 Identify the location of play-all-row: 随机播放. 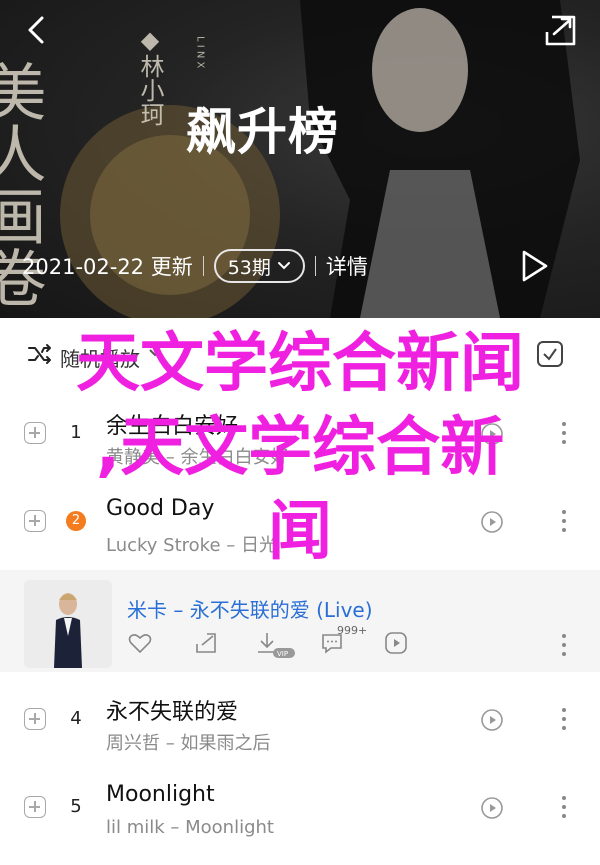
(300, 354).